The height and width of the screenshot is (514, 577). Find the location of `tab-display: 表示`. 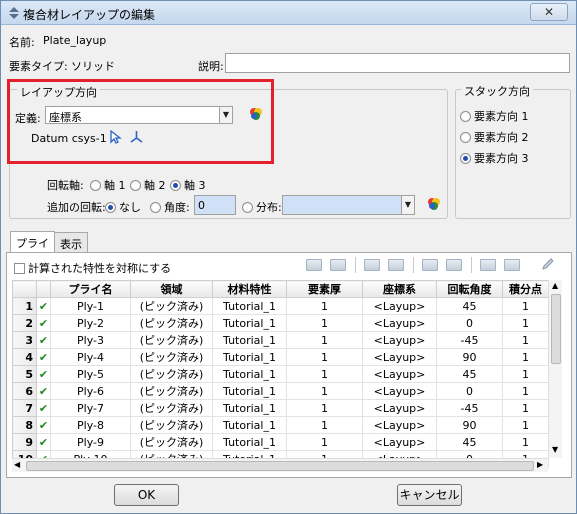

tab-display: 表示 is located at coordinates (71, 242).